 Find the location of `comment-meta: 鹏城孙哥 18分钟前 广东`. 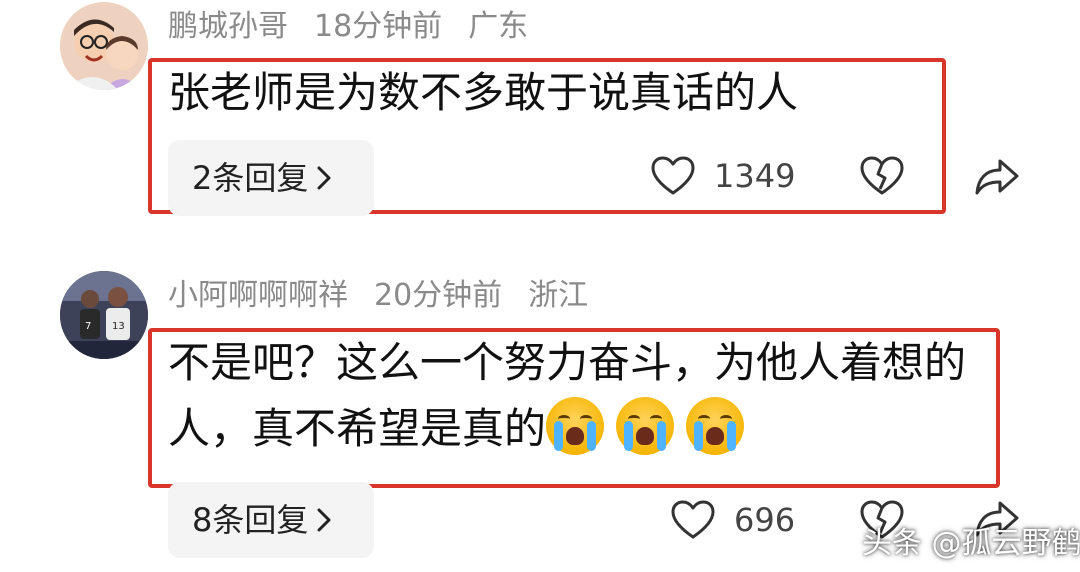

comment-meta: 鹏城孙哥 18分钟前 广东 is located at coordinates (361, 27).